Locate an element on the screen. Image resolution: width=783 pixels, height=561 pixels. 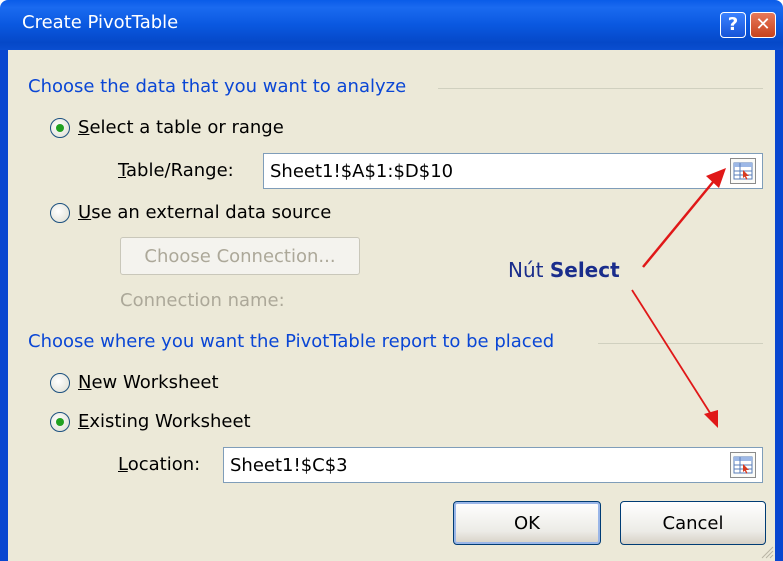
cancel-button: Cancel is located at coordinates (693, 523).